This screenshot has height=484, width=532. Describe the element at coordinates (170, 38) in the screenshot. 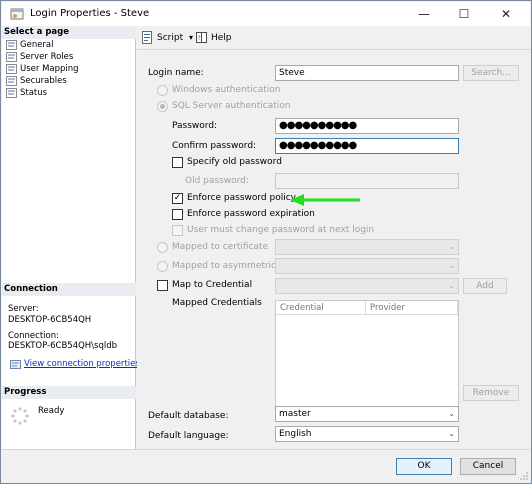

I see `script-label: Script` at that location.